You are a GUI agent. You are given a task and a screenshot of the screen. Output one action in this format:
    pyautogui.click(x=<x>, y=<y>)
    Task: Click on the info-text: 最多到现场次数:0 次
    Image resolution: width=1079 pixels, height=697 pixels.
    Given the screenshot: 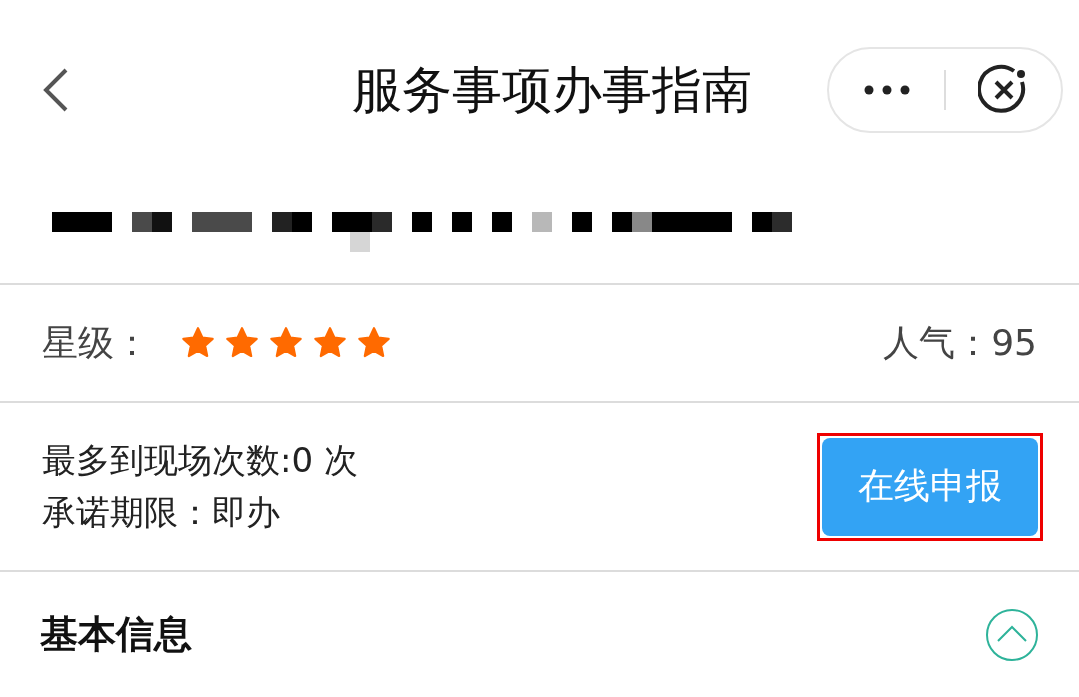 What is the action you would take?
    pyautogui.click(x=200, y=460)
    